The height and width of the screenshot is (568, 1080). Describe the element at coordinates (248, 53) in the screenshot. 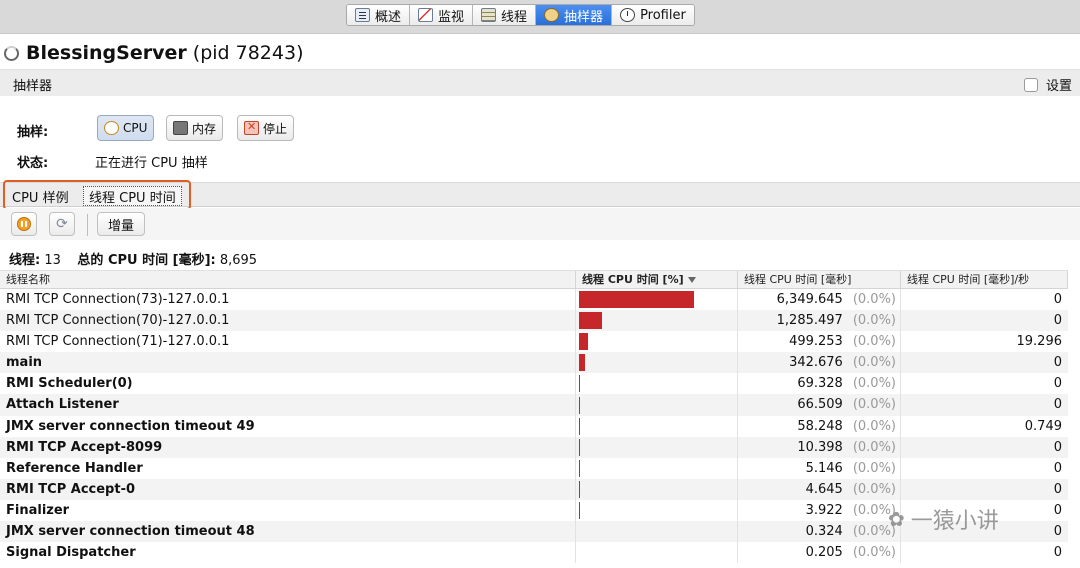

I see `app-pid: (pid 78243)` at that location.